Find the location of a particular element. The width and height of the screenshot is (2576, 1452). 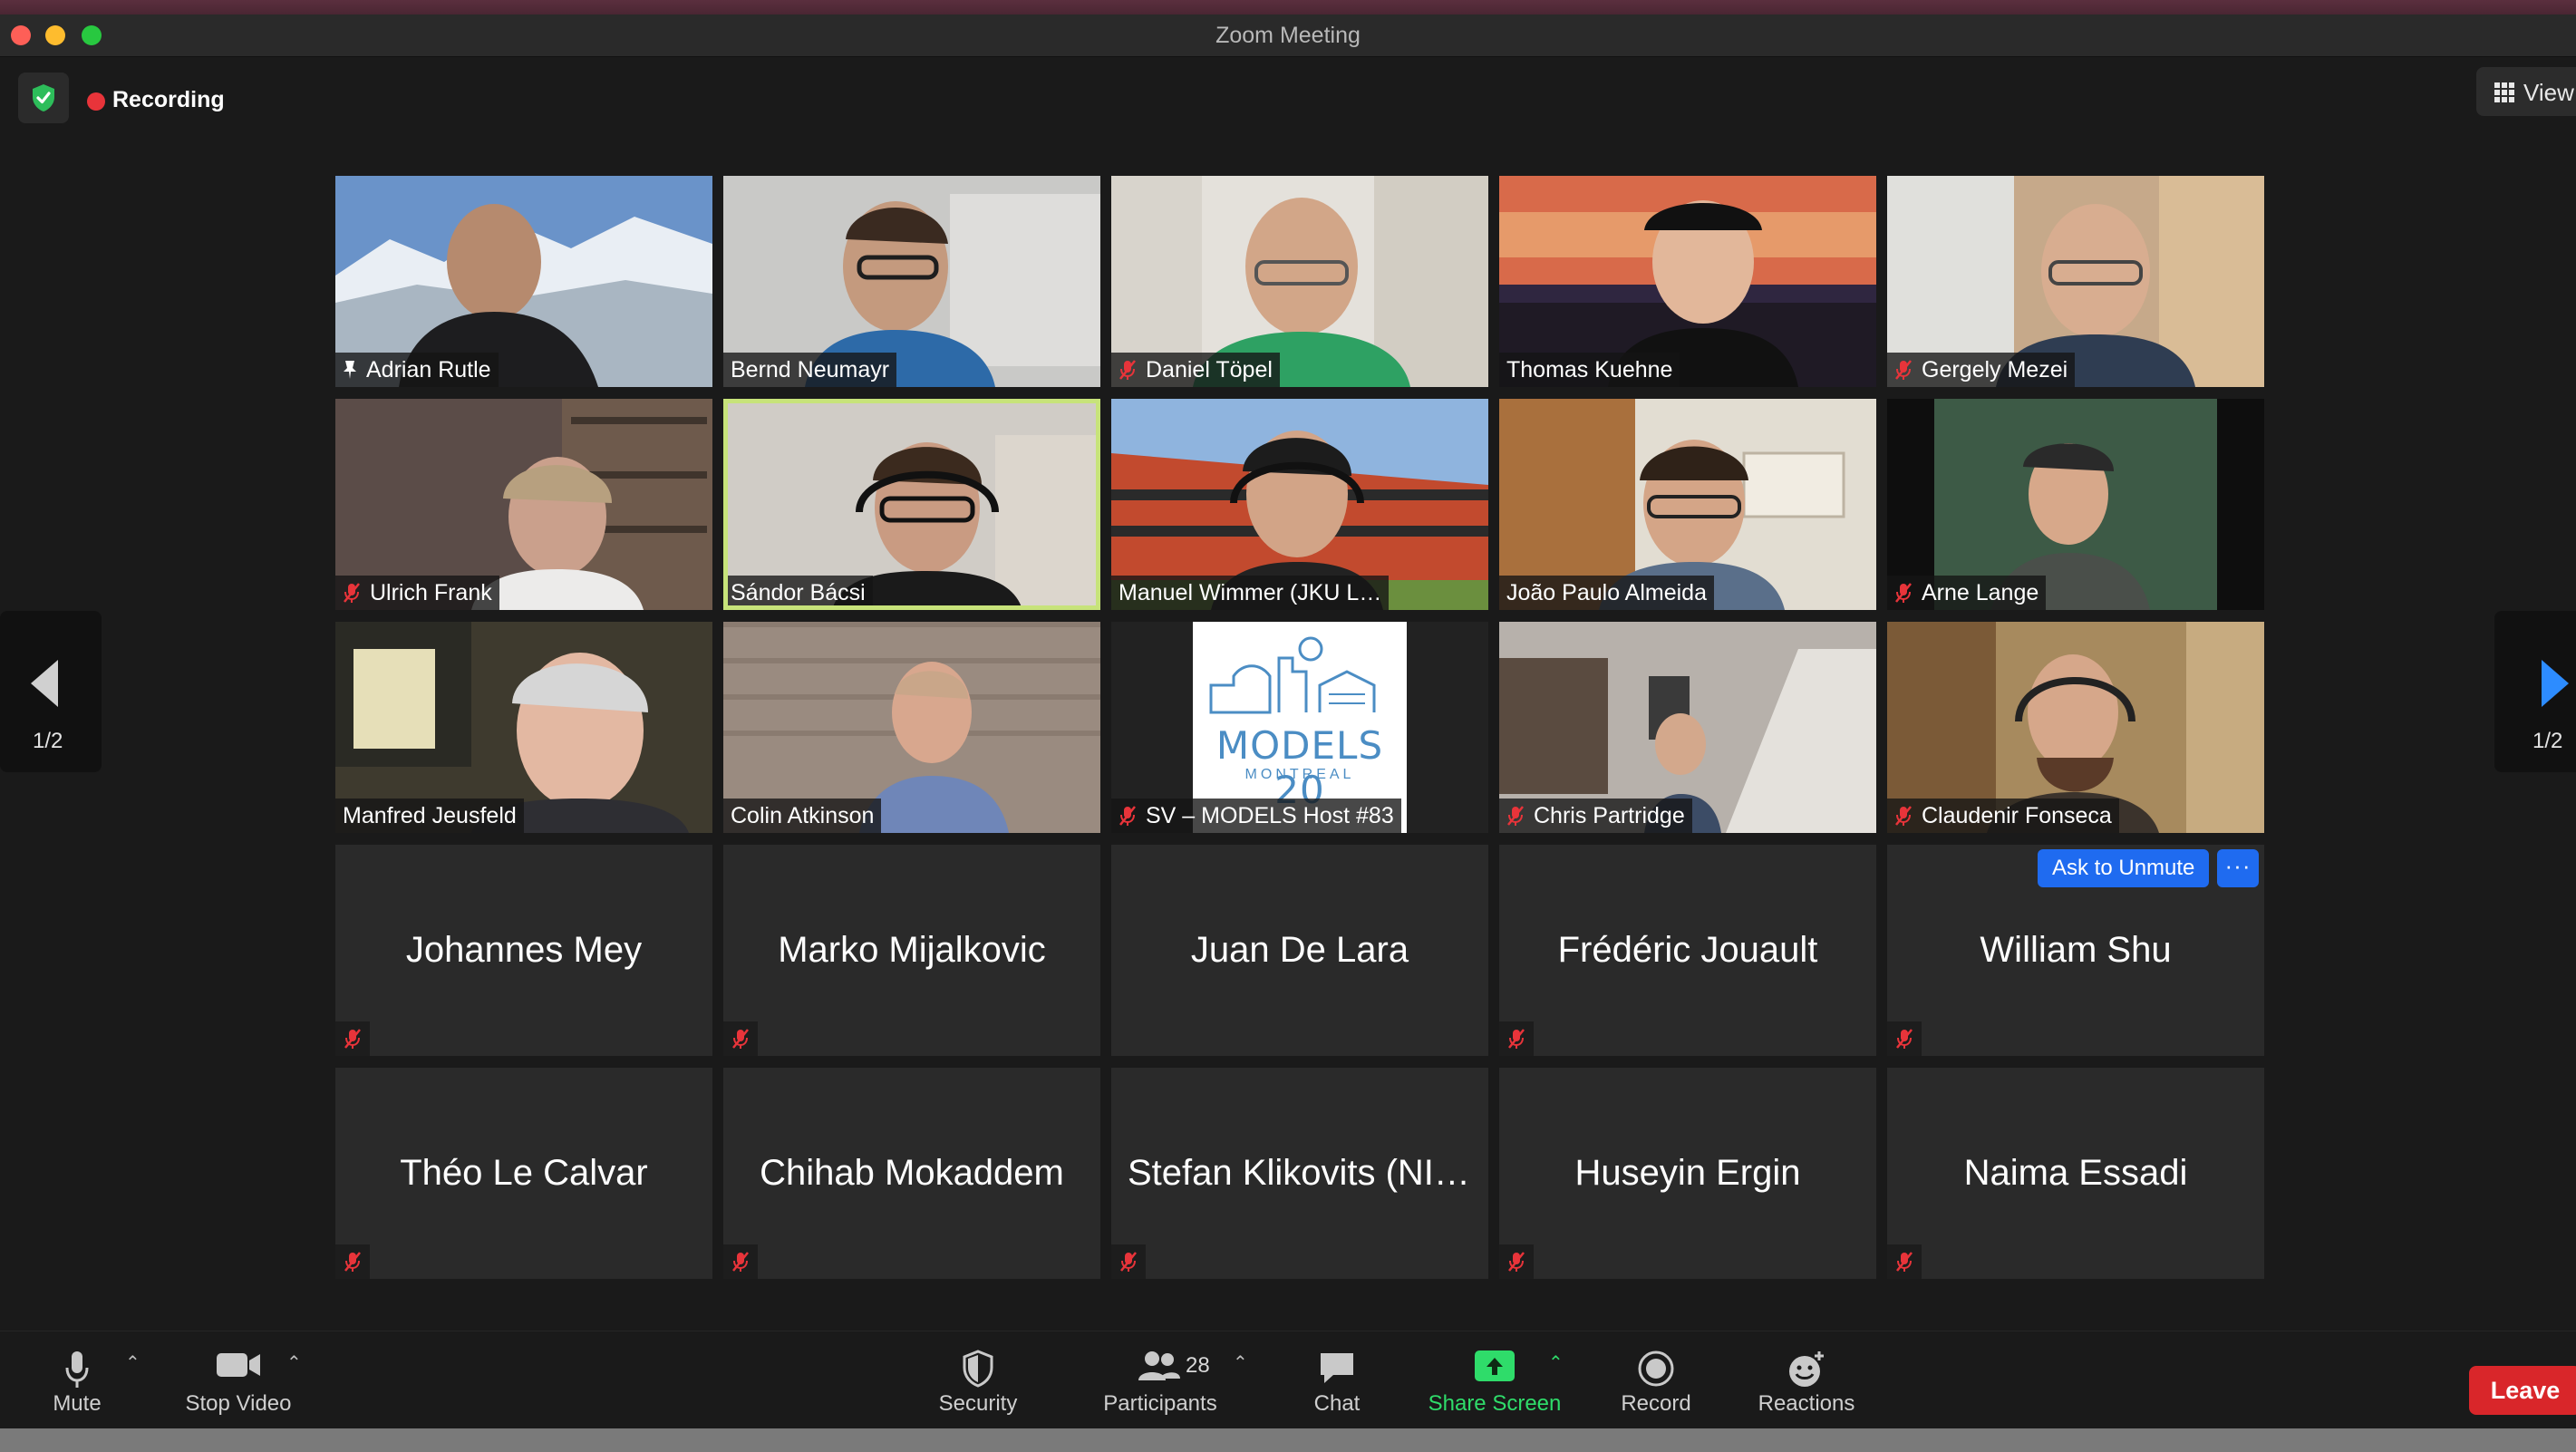

participant-name: Adrian Rutle is located at coordinates (428, 369).